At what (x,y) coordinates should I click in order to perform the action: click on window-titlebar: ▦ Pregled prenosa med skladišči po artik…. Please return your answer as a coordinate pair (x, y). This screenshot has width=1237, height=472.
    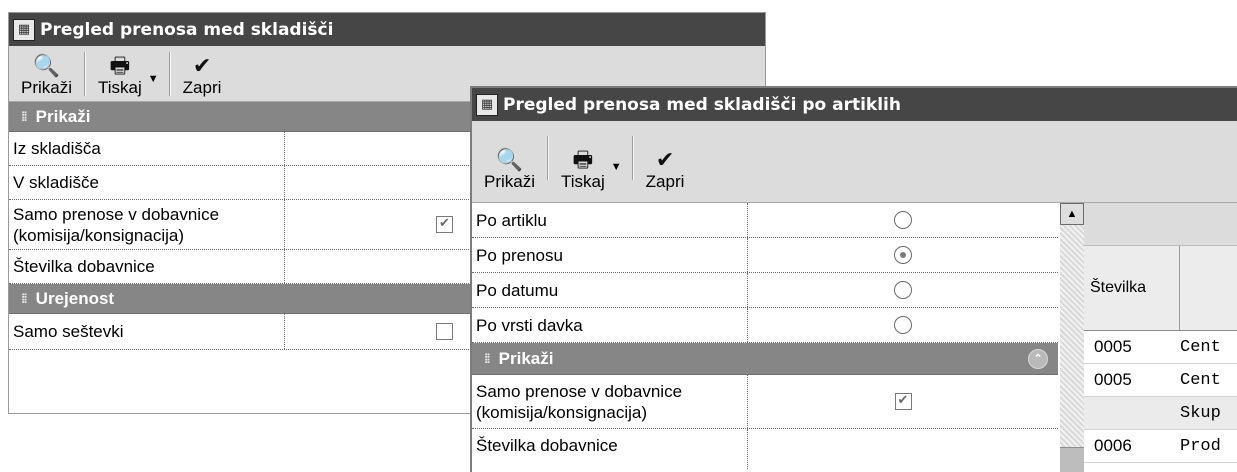
    Looking at the image, I should click on (854, 104).